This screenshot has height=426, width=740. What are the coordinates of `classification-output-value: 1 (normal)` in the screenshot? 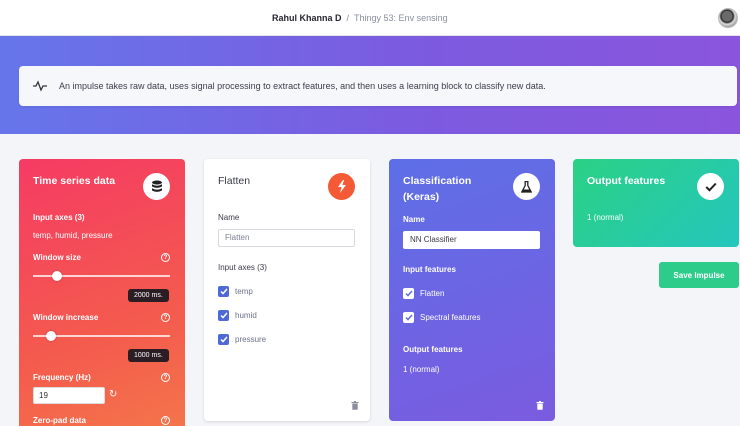 It's located at (421, 369).